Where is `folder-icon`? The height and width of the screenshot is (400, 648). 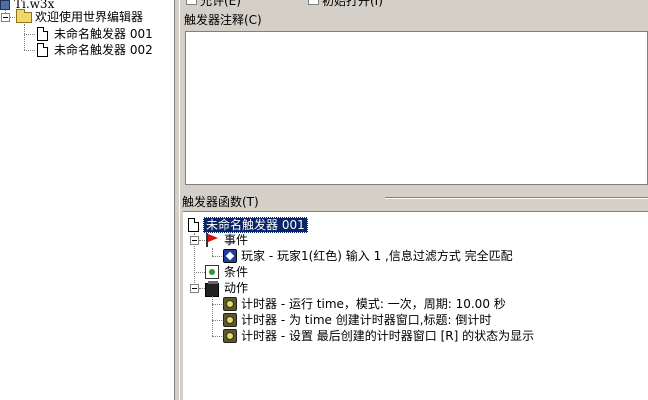
folder-icon is located at coordinates (24, 16).